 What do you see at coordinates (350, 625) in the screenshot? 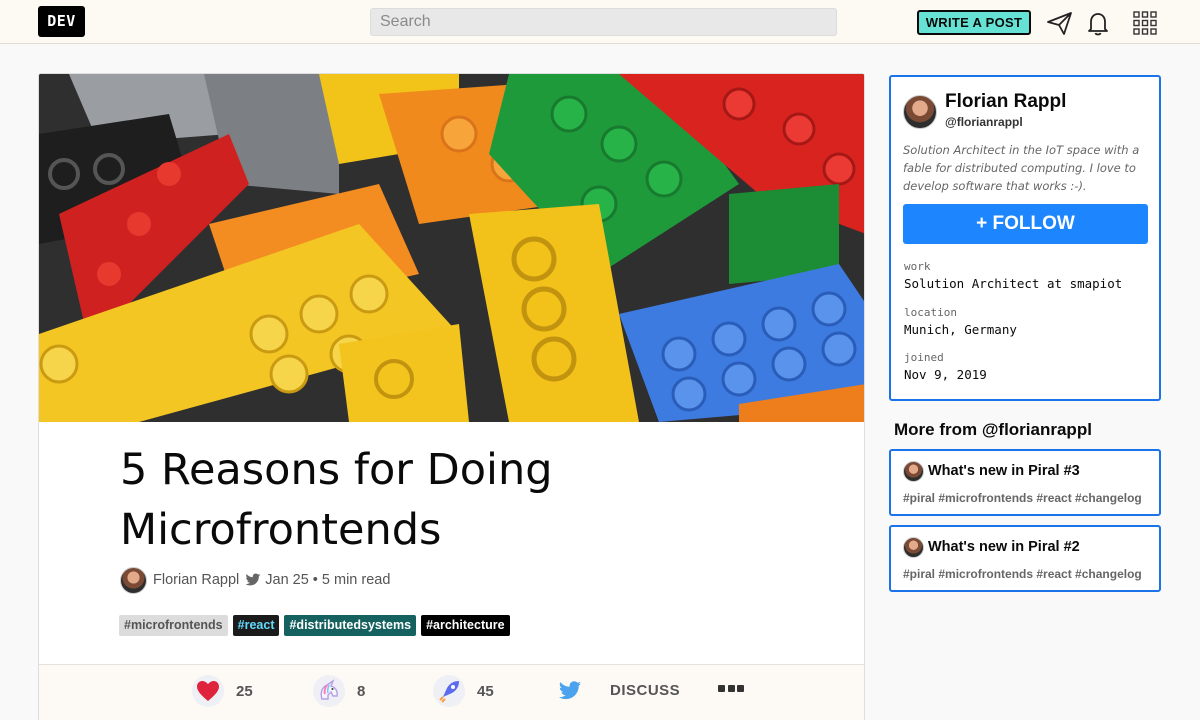
I see `tag-distributedsystems: #distributedsystems` at bounding box center [350, 625].